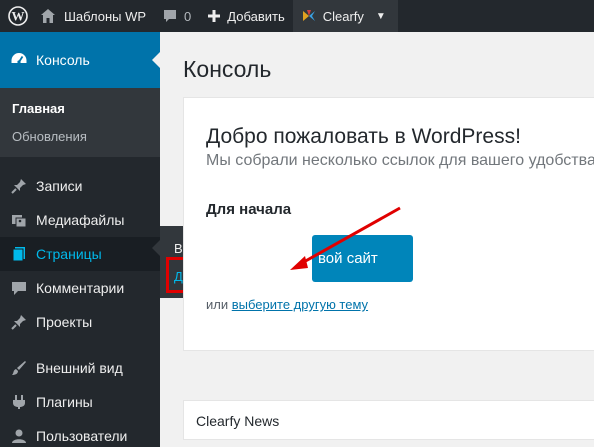 The height and width of the screenshot is (447, 594). I want to click on admin-bar: W Шаблоны WP 0 Добавить Clearfy ▼, so click(297, 16).